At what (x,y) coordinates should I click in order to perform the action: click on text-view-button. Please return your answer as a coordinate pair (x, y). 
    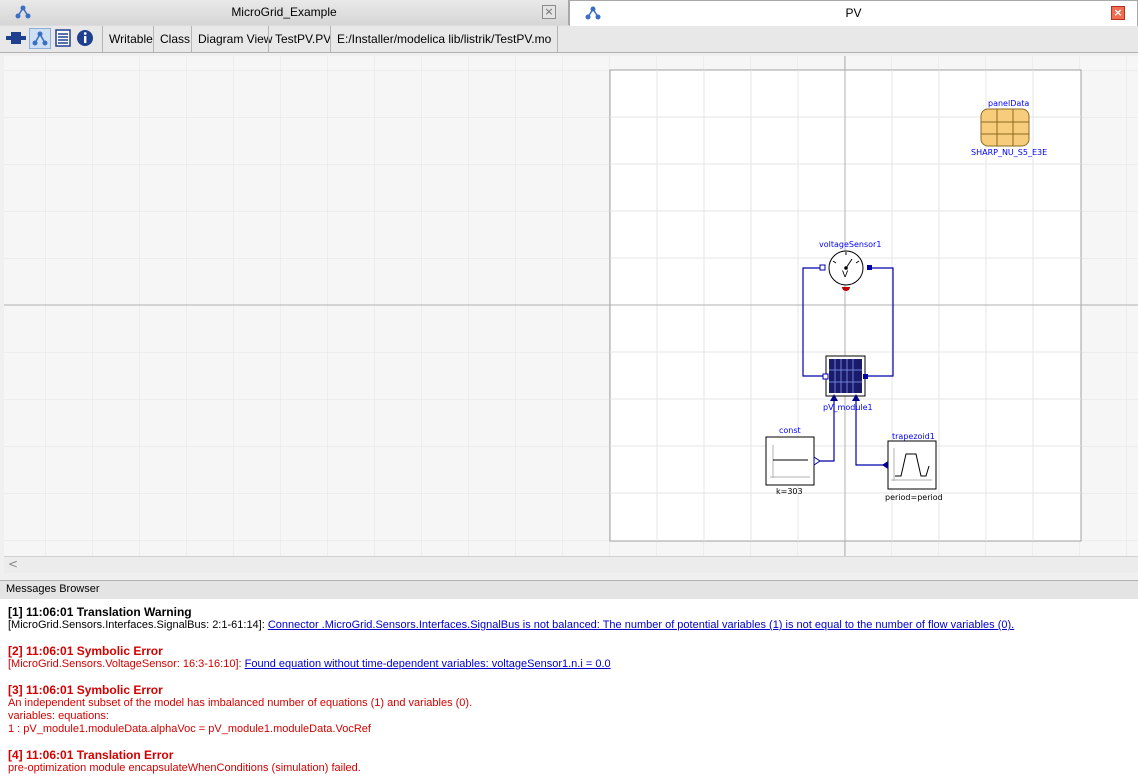
    Looking at the image, I should click on (63, 38).